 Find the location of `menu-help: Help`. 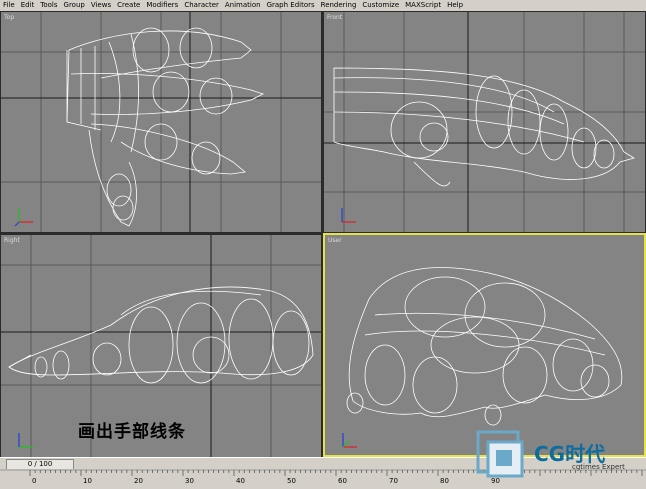

menu-help: Help is located at coordinates (455, 5).